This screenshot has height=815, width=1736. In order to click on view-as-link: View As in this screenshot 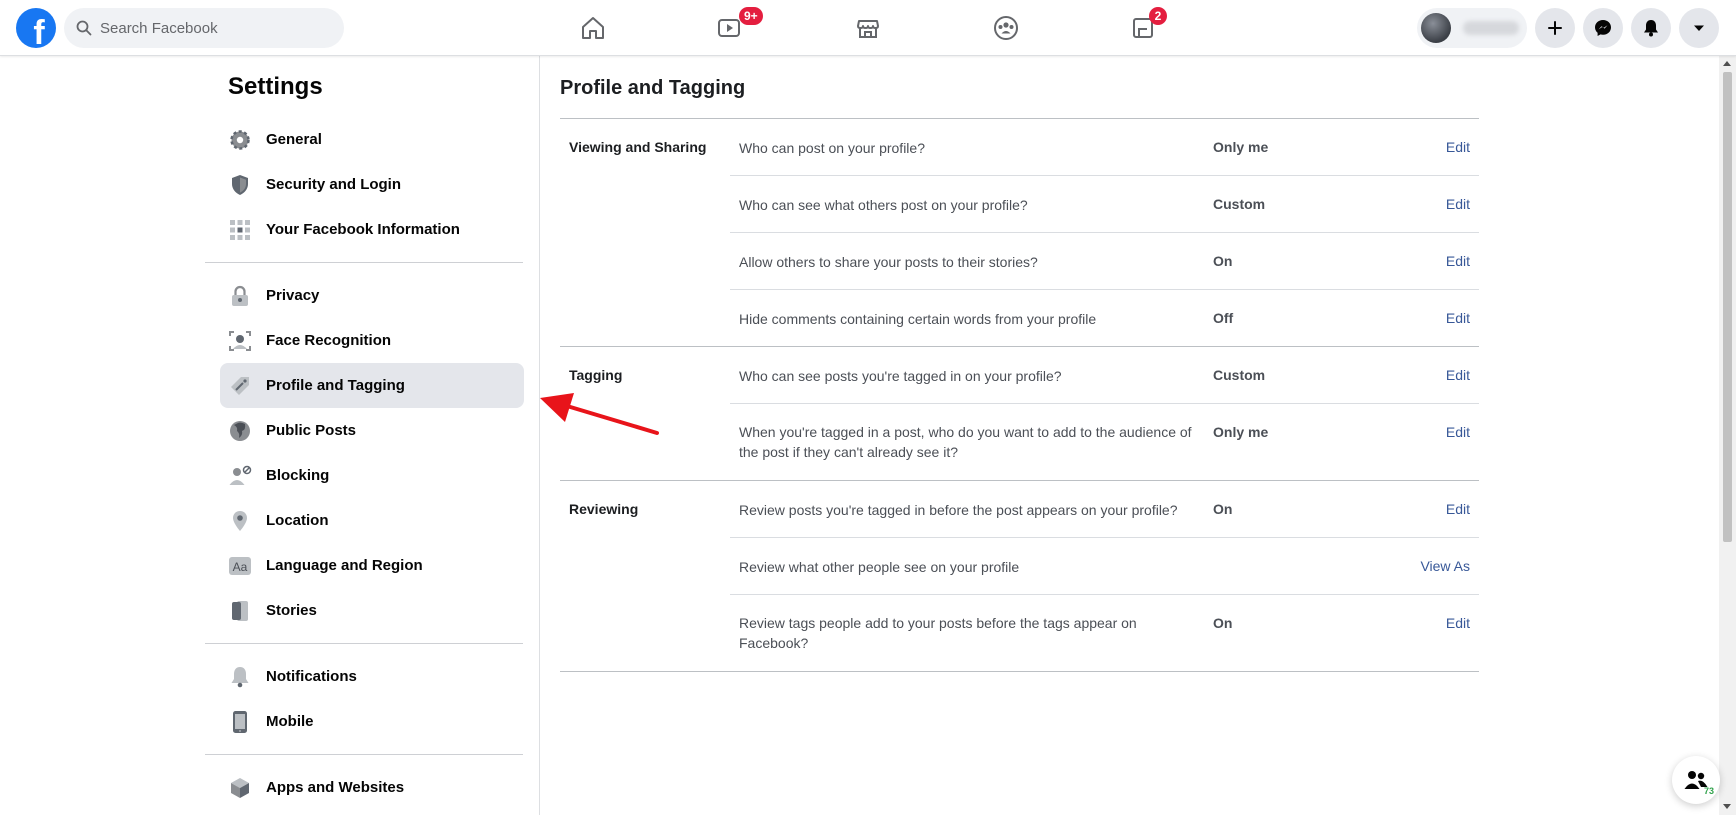, I will do `click(1445, 566)`.